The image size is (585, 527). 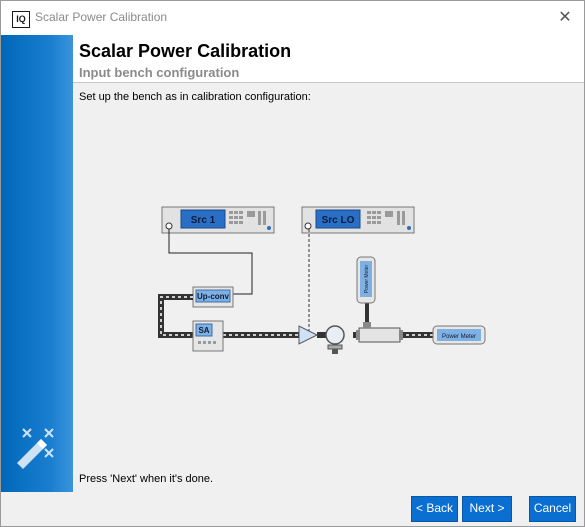 What do you see at coordinates (338, 220) in the screenshot?
I see `srclo-label: Src LO` at bounding box center [338, 220].